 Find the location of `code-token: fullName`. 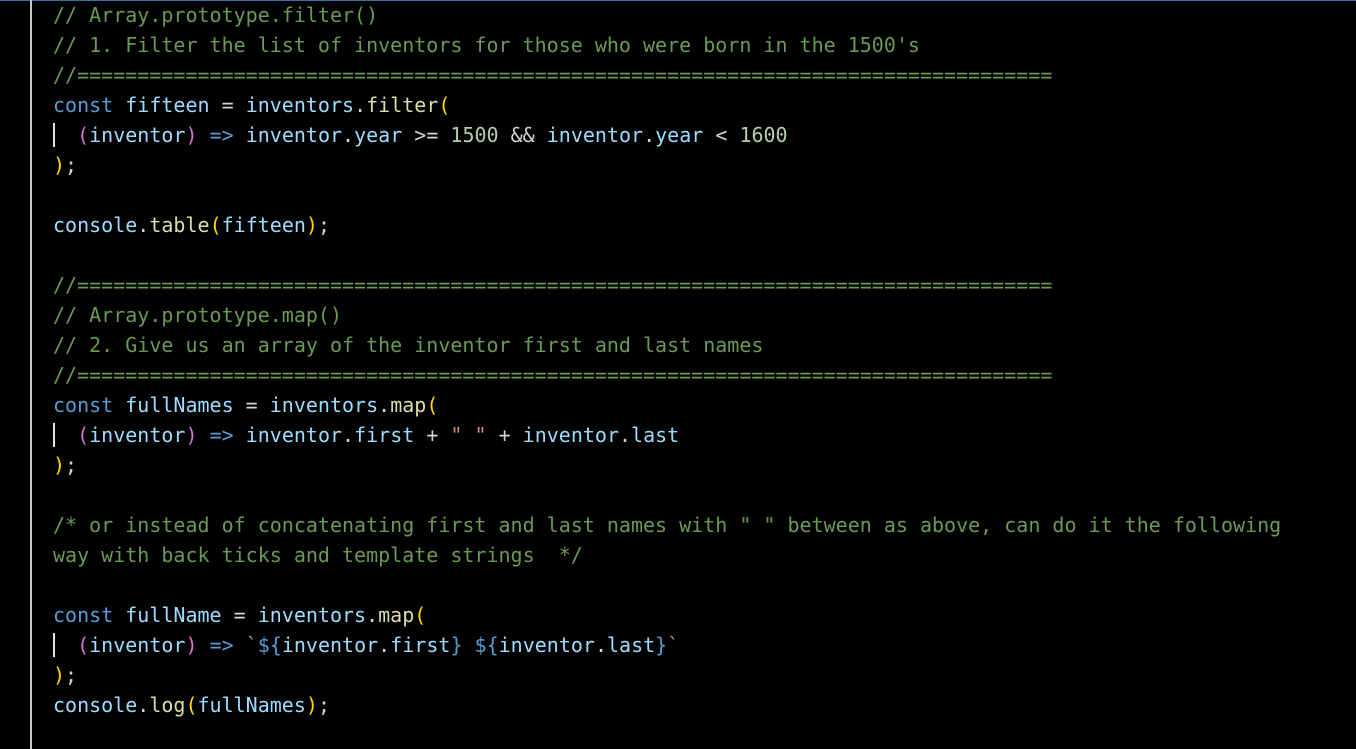

code-token: fullName is located at coordinates (173, 615).